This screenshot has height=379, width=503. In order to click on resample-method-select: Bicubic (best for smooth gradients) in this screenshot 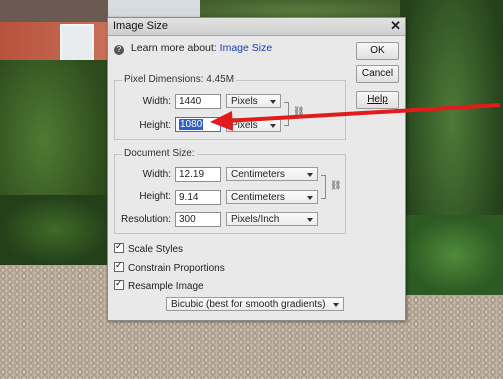, I will do `click(255, 304)`.